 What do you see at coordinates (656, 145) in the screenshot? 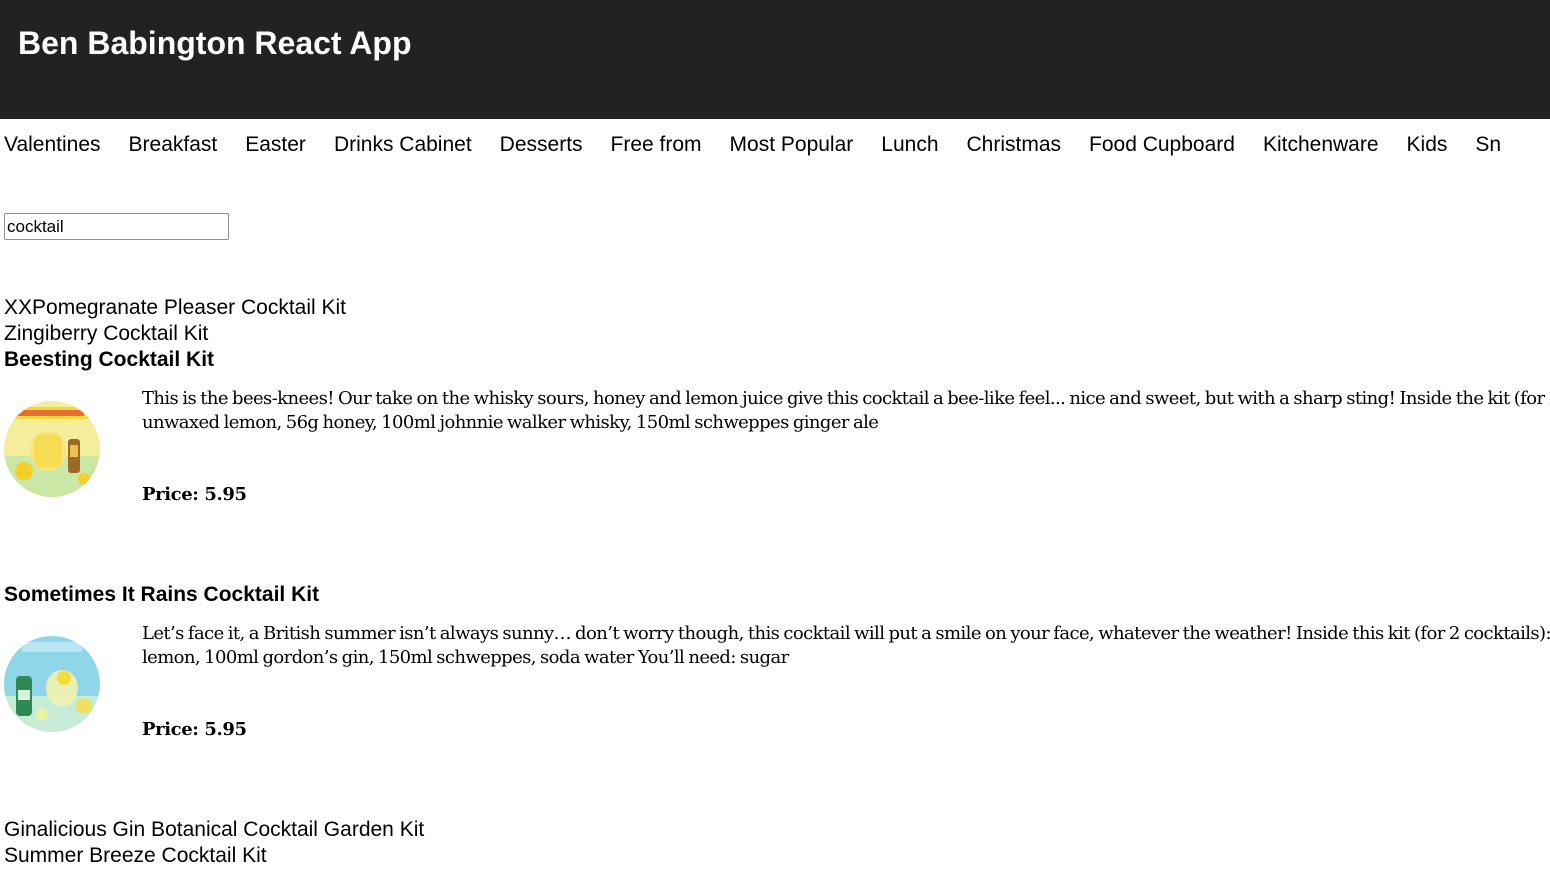
I see `nav-item-free-from: Free from` at bounding box center [656, 145].